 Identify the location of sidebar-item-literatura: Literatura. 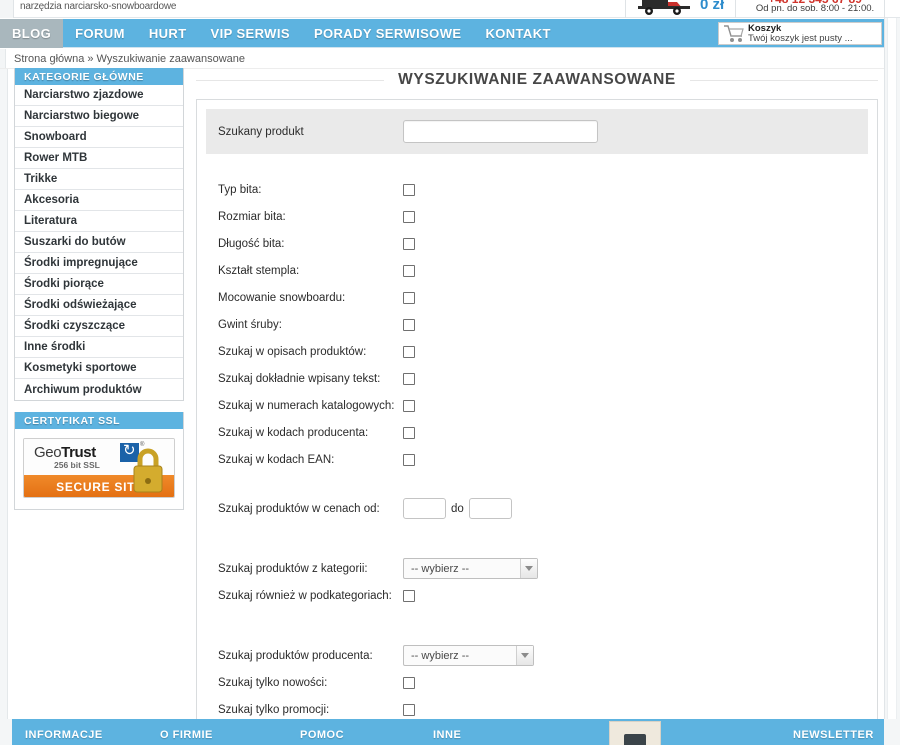
(99, 221).